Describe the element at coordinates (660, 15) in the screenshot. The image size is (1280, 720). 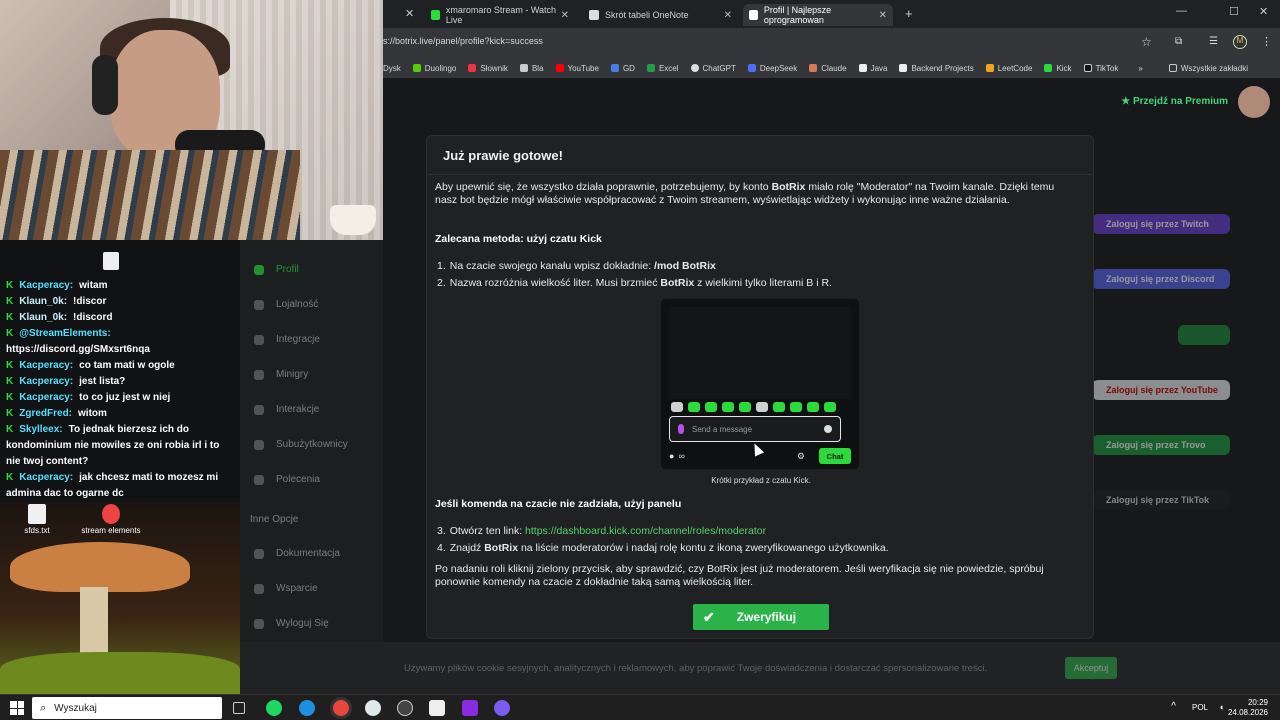
I see `tab-onenote: Skrót tabeli OneNote ✕` at that location.